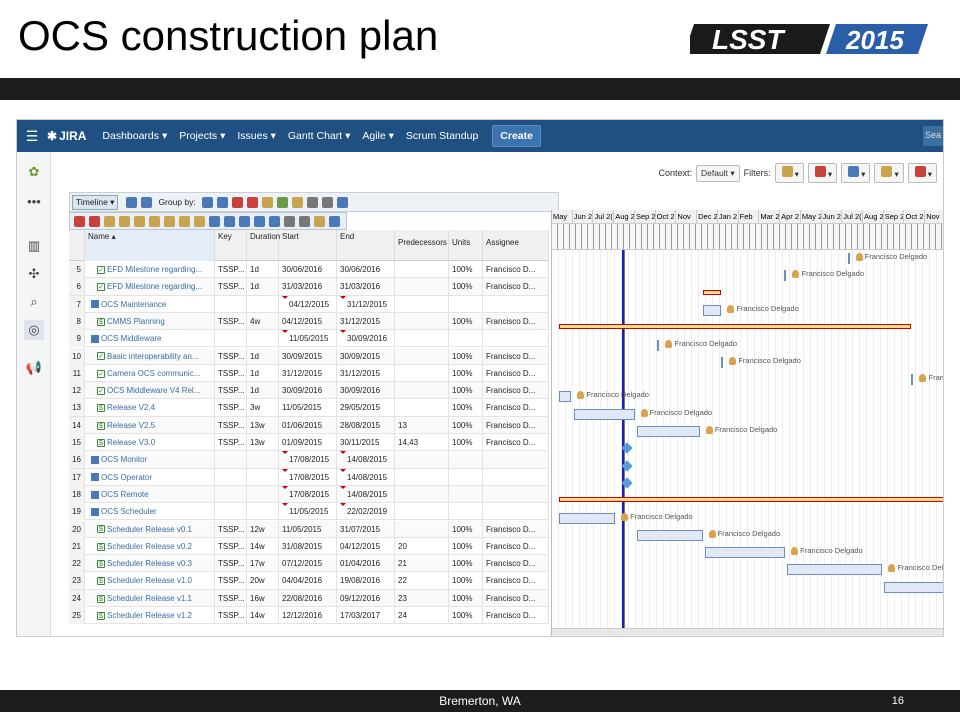 This screenshot has height=720, width=960. I want to click on zoom-in-icon, so click(214, 221).